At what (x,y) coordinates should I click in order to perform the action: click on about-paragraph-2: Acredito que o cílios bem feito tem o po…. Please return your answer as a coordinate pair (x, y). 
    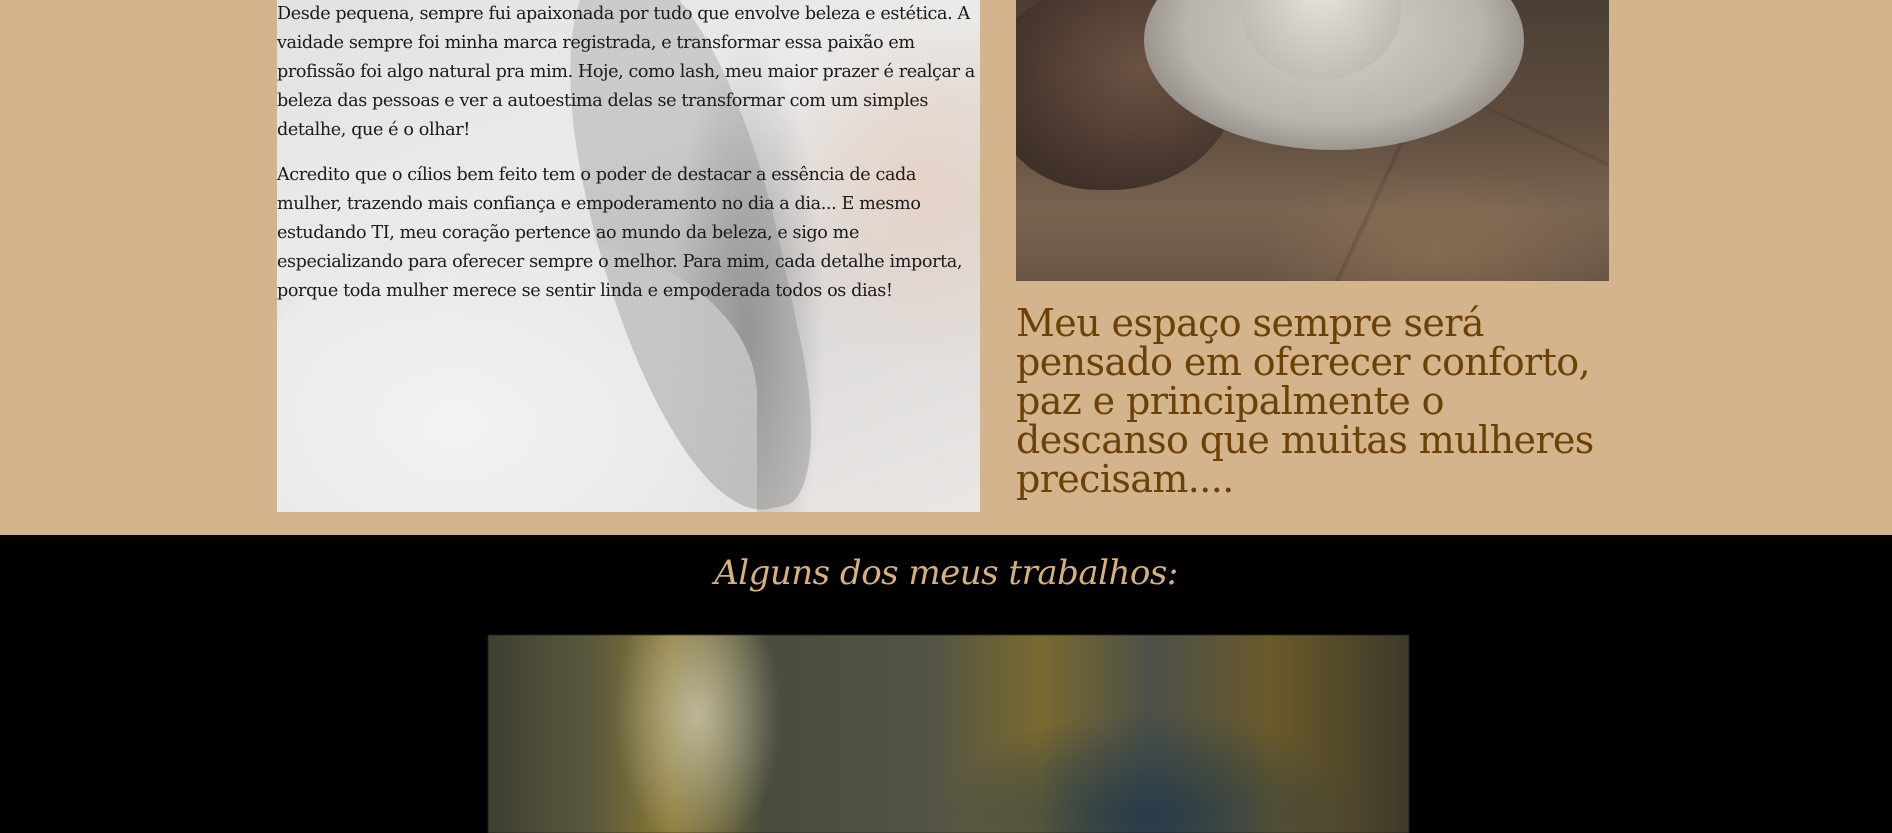
    Looking at the image, I should click on (620, 233).